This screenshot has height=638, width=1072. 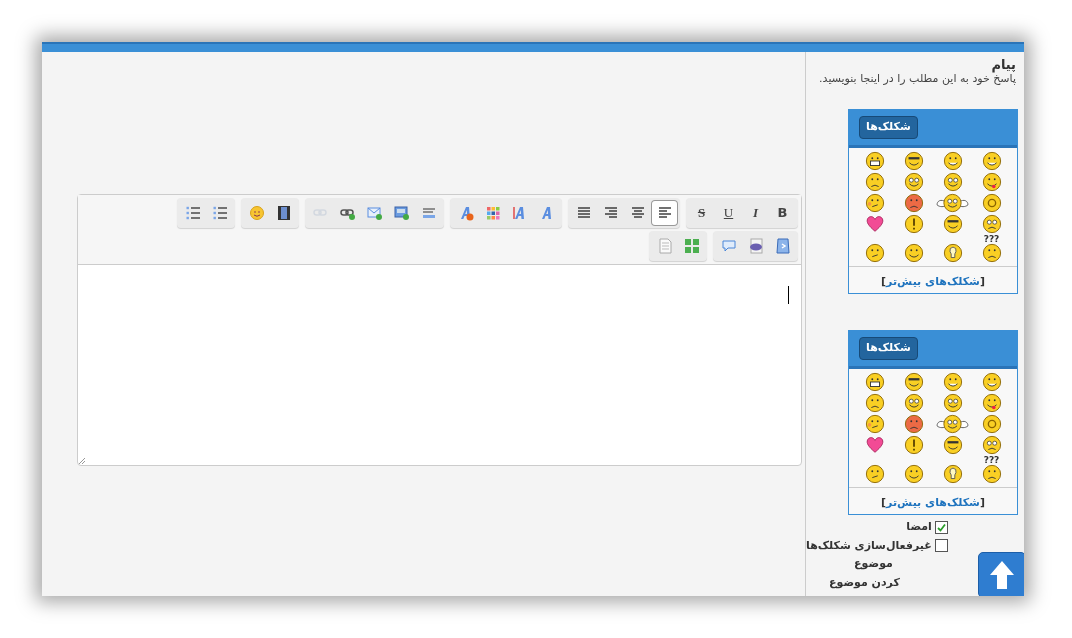 I want to click on text-cursor, so click(x=788, y=295).